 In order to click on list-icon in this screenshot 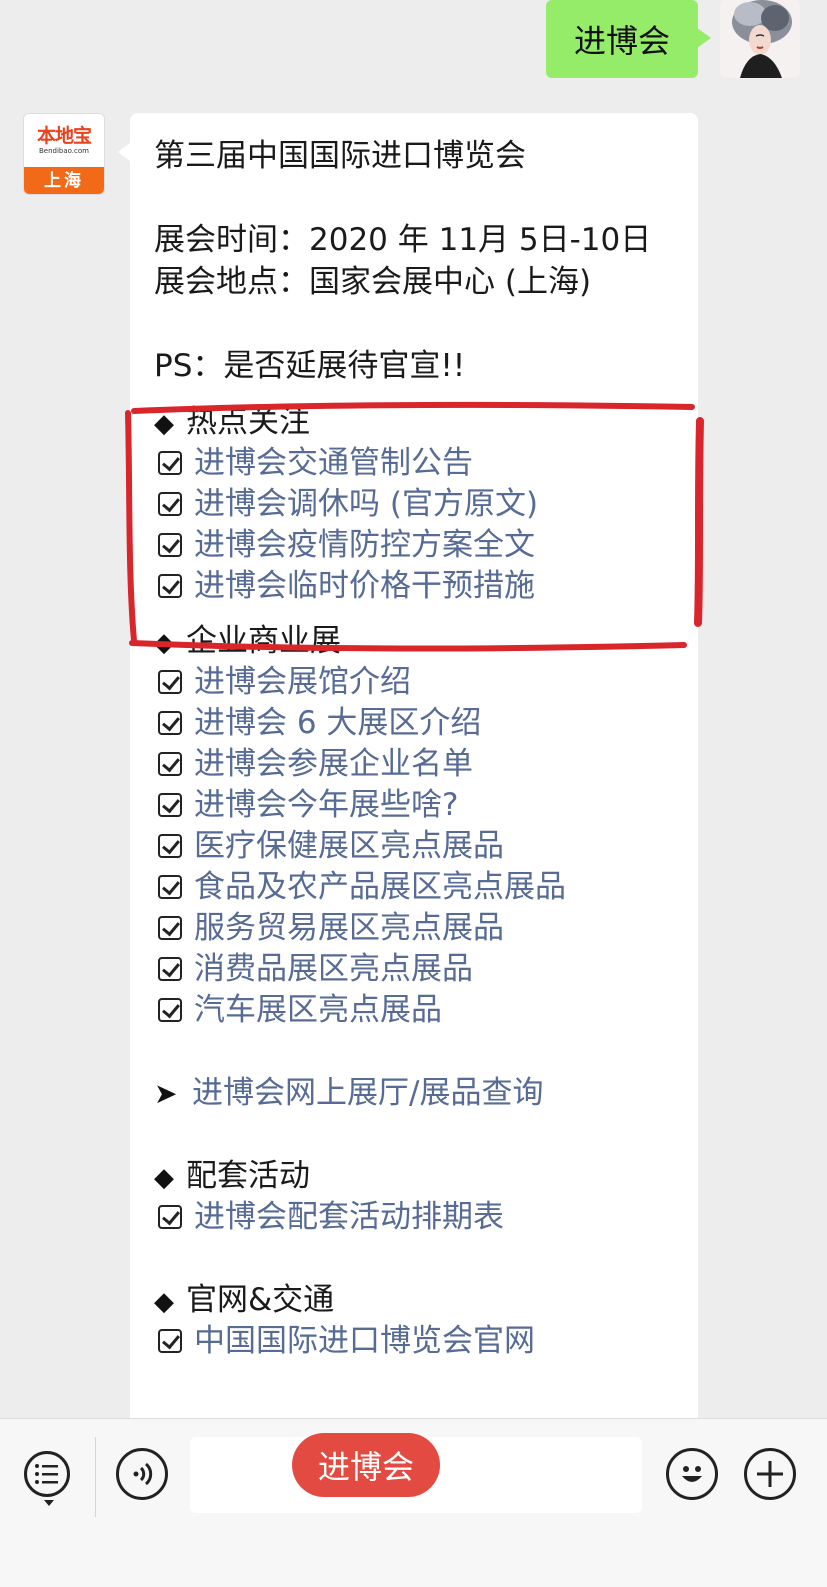, I will do `click(46, 1474)`.